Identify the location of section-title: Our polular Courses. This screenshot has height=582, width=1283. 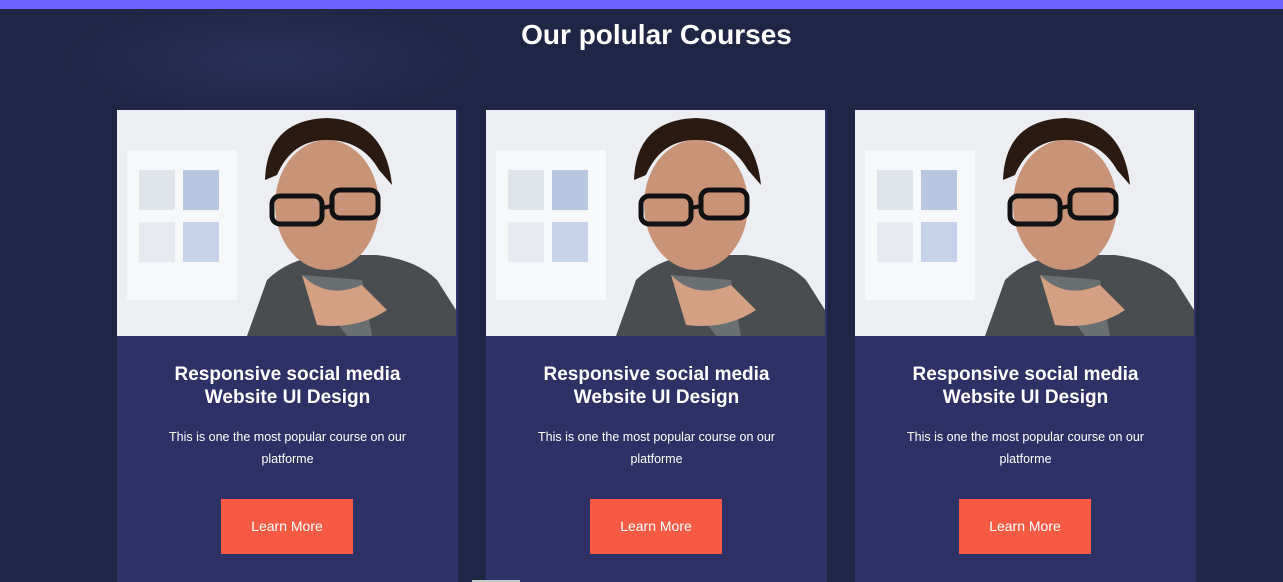
(656, 34).